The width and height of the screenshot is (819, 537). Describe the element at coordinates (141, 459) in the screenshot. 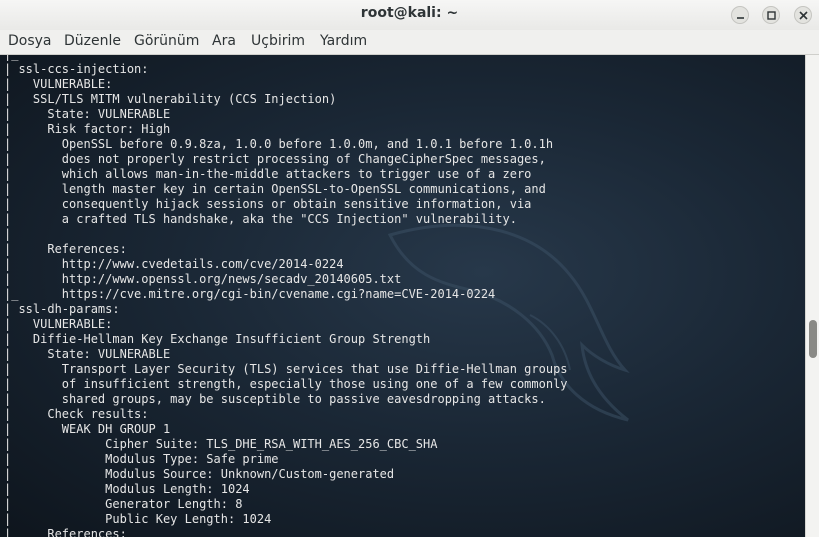

I see `terminal-line: | Modulus Type: Safe prime` at that location.